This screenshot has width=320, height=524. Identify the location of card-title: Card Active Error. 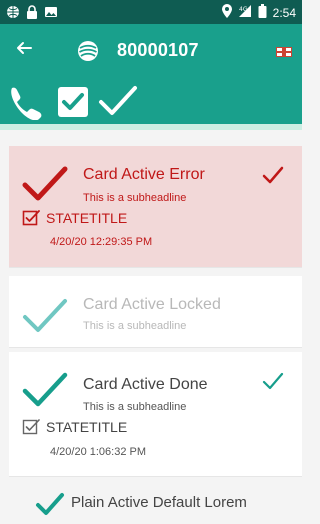
(144, 174).